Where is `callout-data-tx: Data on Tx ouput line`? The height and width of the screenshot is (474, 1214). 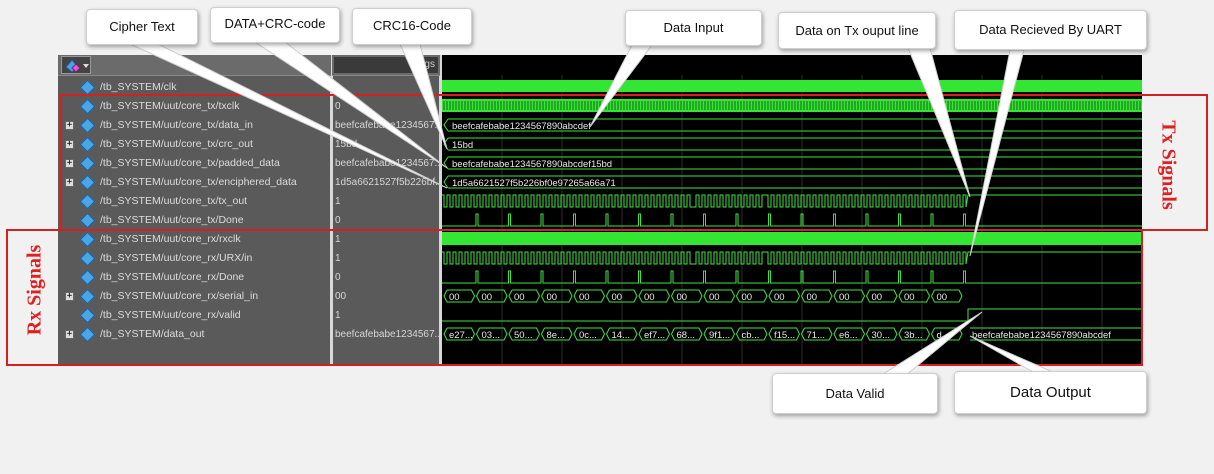
callout-data-tx: Data on Tx ouput line is located at coordinates (857, 30).